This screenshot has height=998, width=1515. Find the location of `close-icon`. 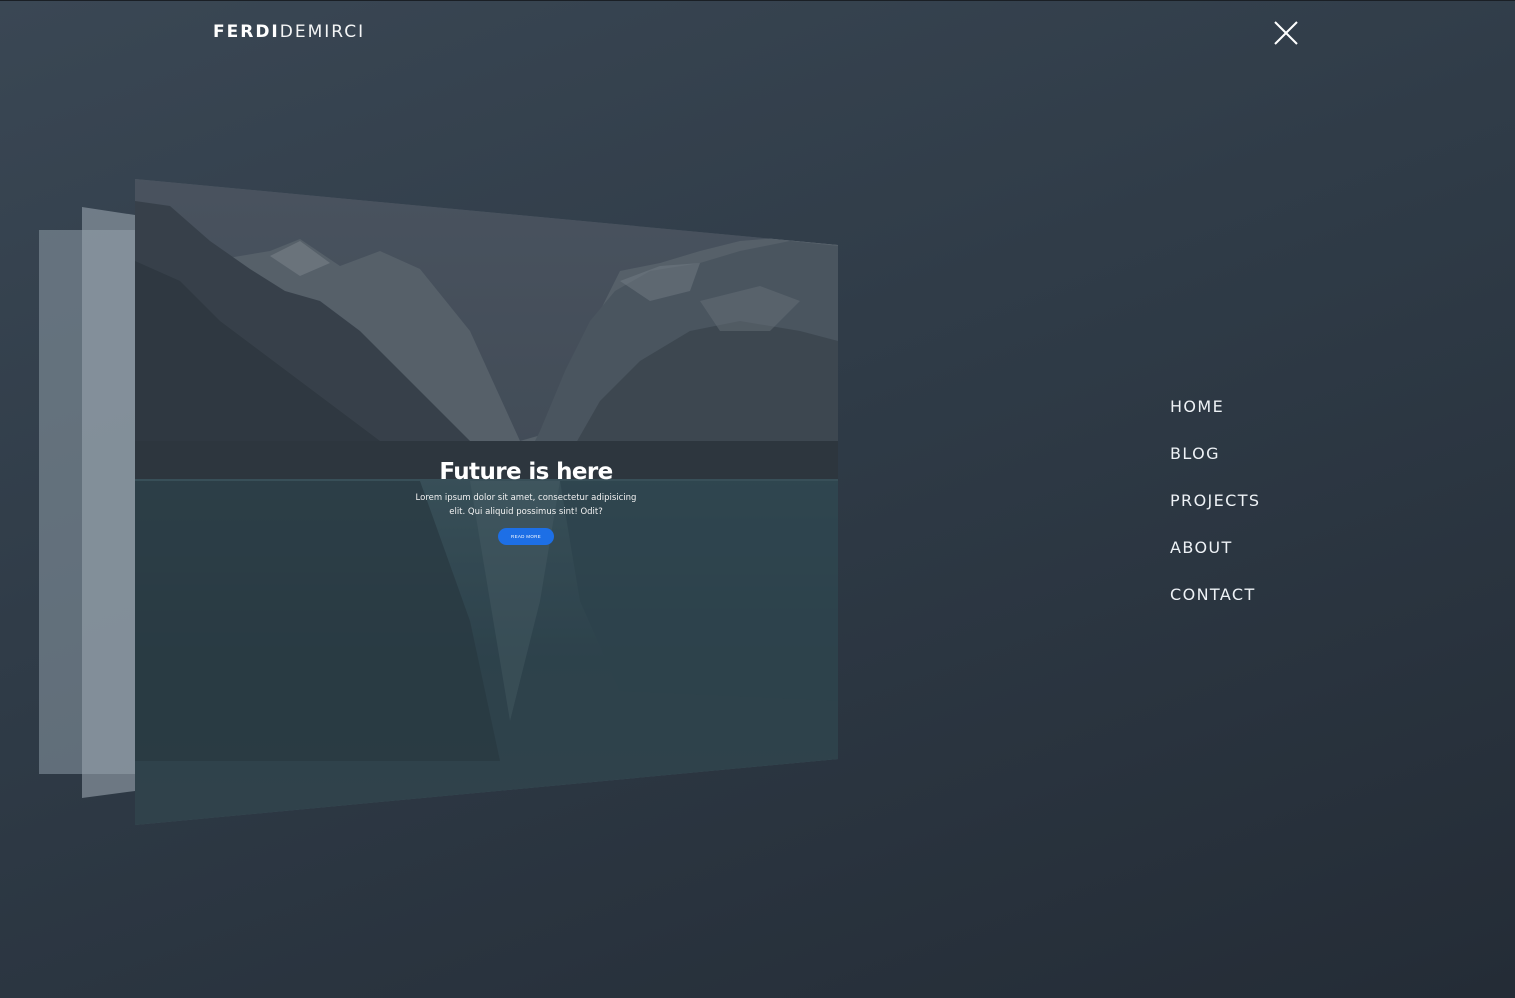

close-icon is located at coordinates (1286, 33).